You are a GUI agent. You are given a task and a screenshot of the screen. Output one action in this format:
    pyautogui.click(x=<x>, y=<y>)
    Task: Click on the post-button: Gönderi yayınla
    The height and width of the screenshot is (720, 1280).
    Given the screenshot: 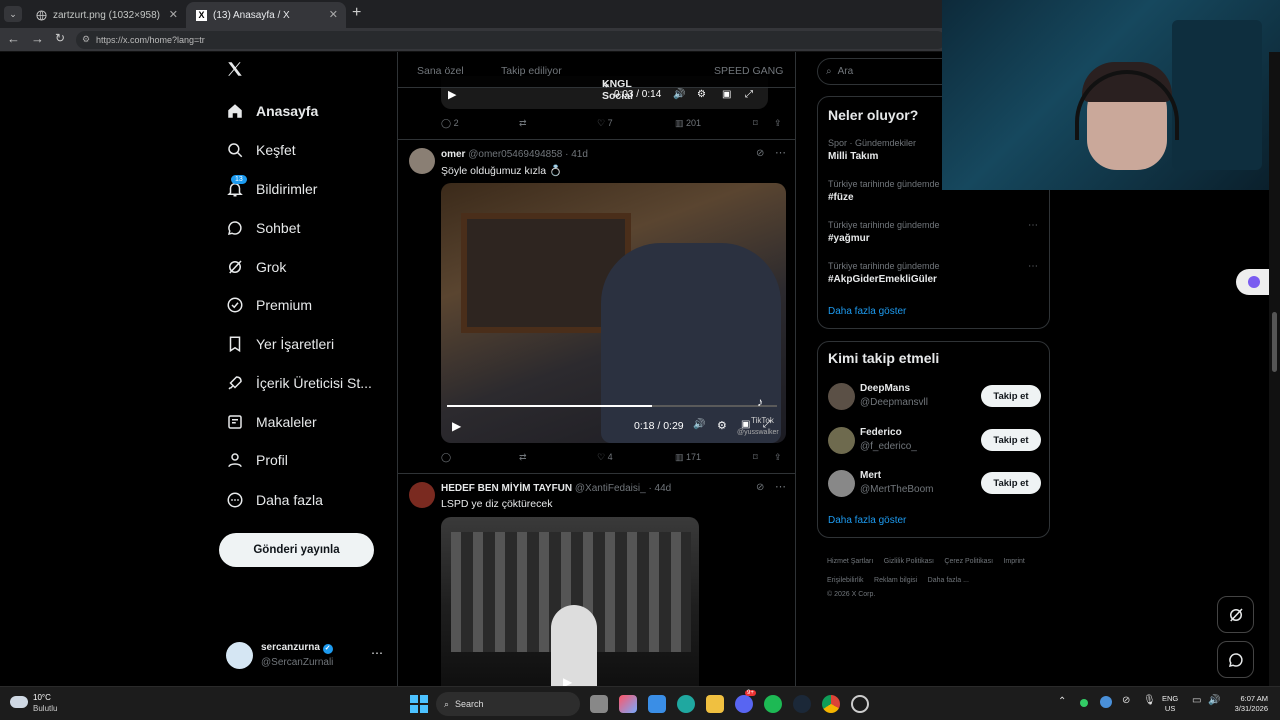 What is the action you would take?
    pyautogui.click(x=296, y=550)
    